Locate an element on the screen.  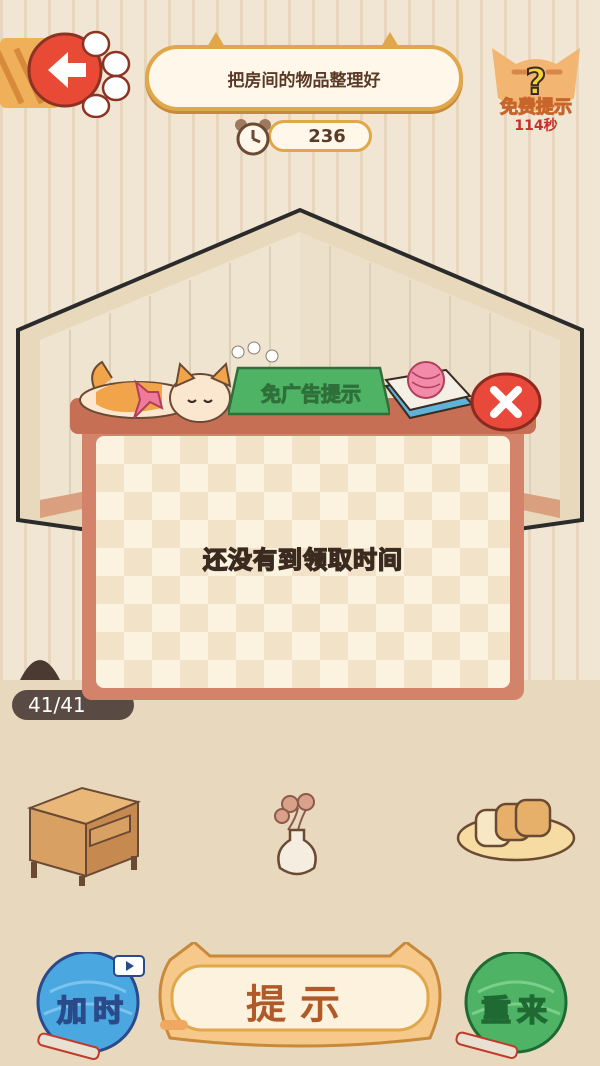
progress-text: 41/41 is located at coordinates (57, 705).